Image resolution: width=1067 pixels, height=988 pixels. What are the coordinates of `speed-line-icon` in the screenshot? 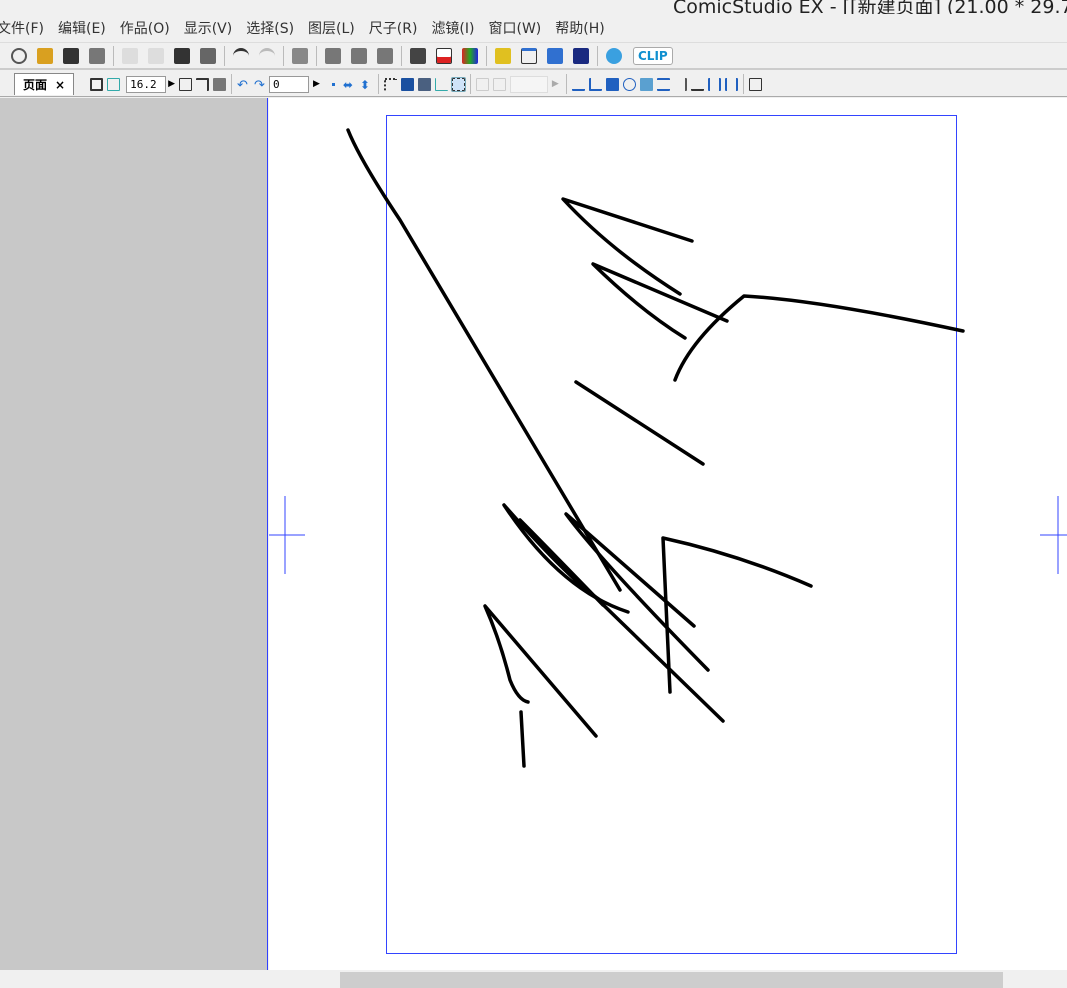 It's located at (646, 84).